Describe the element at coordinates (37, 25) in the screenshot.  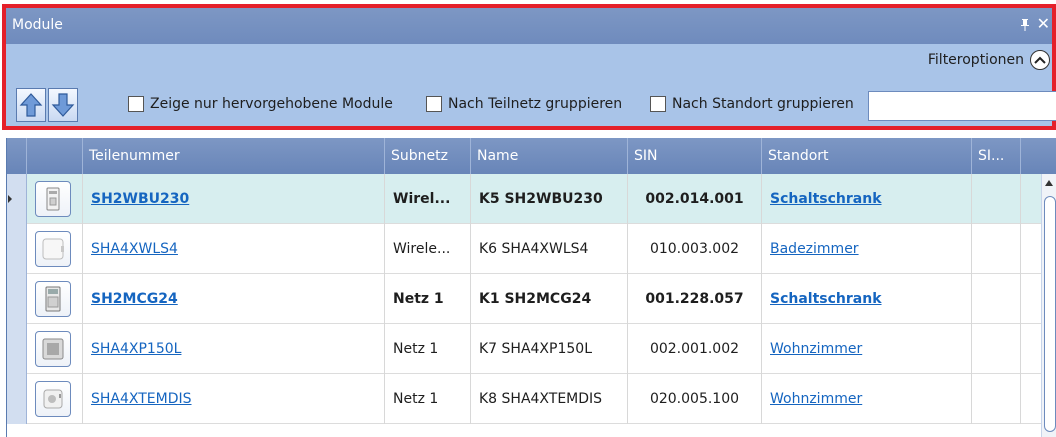
I see `panel-title: Module` at that location.